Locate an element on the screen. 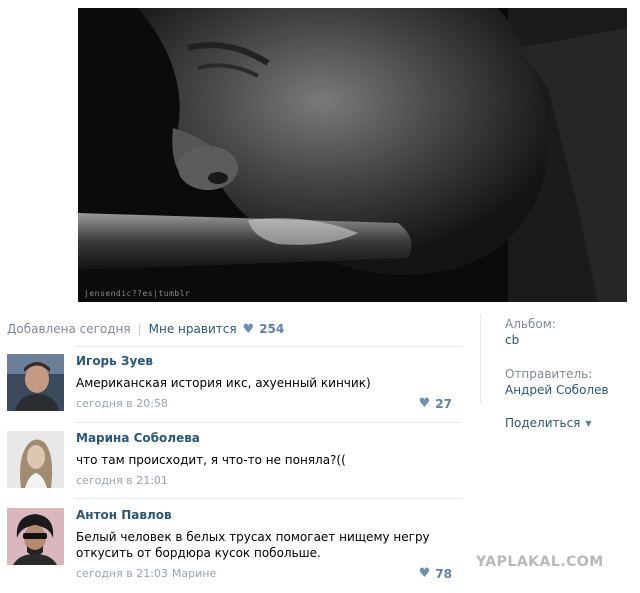  comment-time: сегодня в 21:03 is located at coordinates (122, 574).